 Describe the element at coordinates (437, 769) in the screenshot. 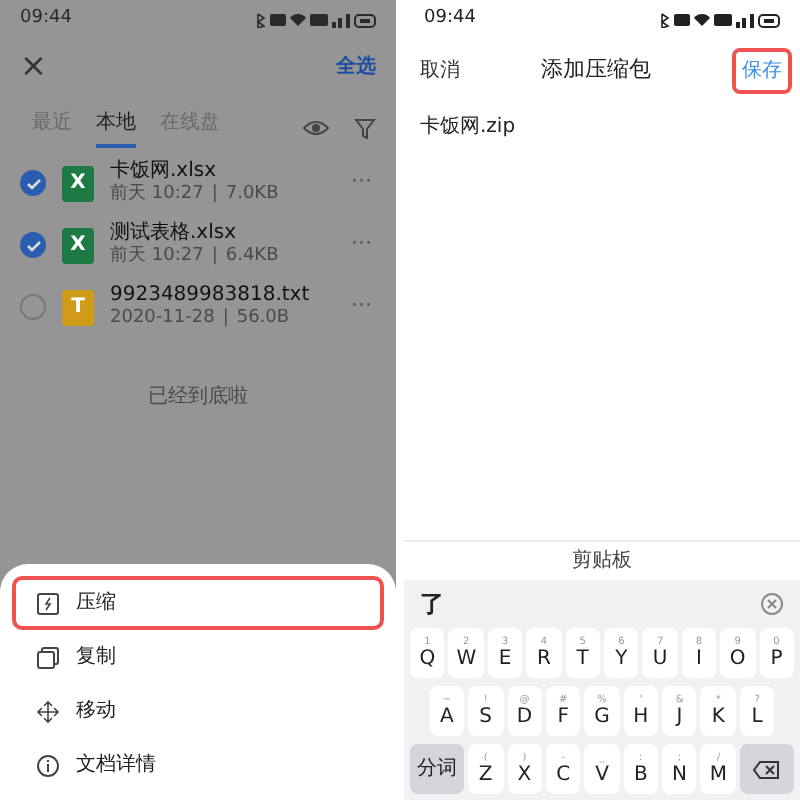

I see `keyboard-key: 分词` at that location.